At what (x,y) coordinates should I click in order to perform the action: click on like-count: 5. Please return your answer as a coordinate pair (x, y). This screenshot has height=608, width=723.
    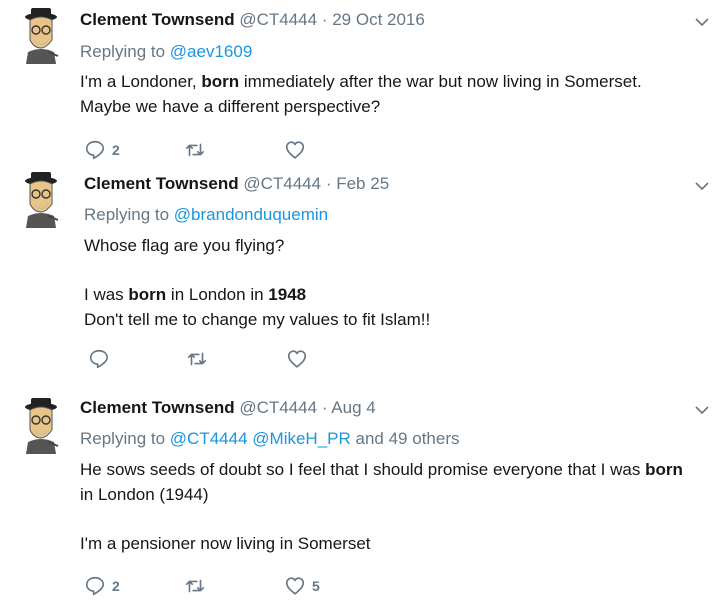
    Looking at the image, I should click on (316, 586).